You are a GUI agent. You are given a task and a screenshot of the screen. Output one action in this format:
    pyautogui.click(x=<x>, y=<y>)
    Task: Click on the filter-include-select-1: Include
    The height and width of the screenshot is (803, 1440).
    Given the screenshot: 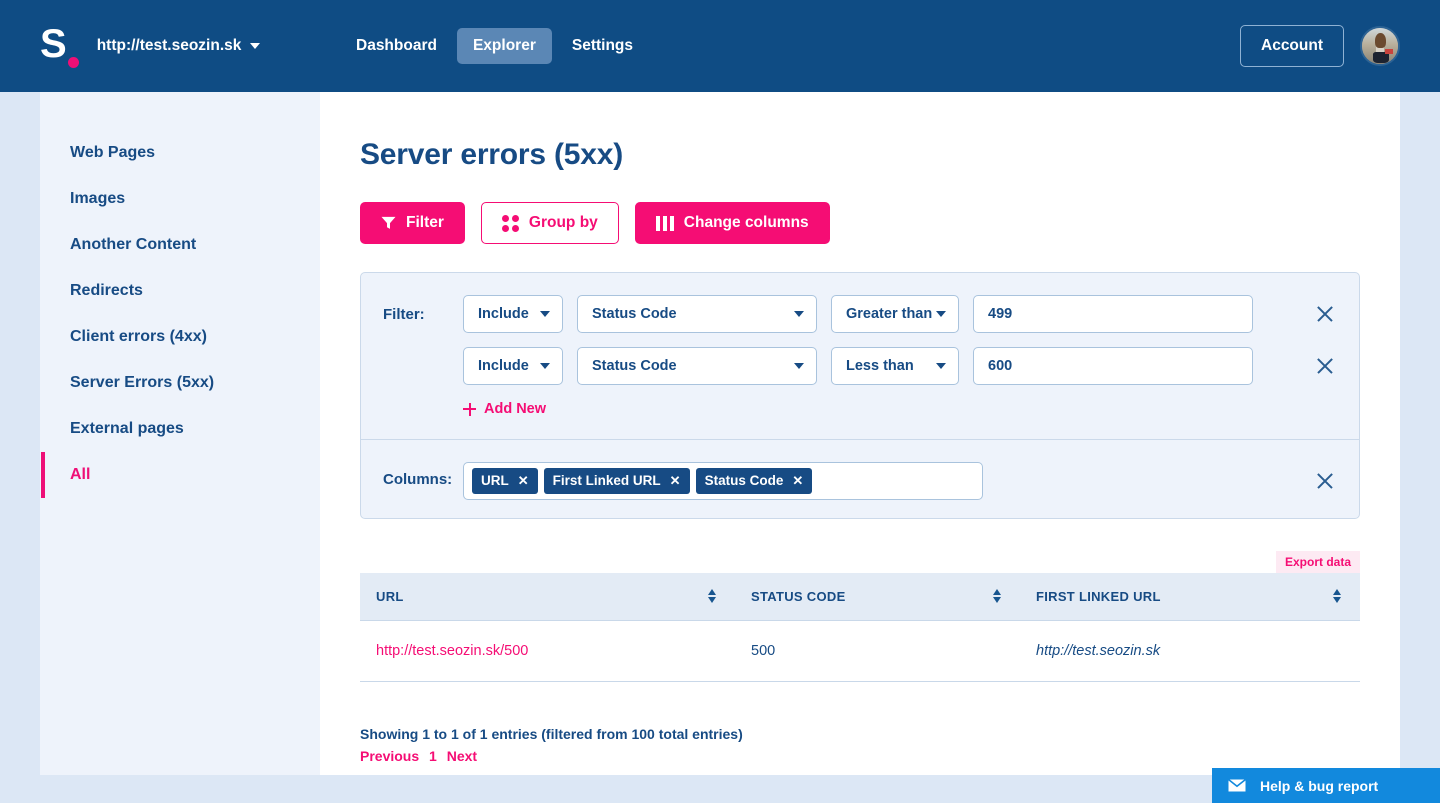 What is the action you would take?
    pyautogui.click(x=513, y=314)
    